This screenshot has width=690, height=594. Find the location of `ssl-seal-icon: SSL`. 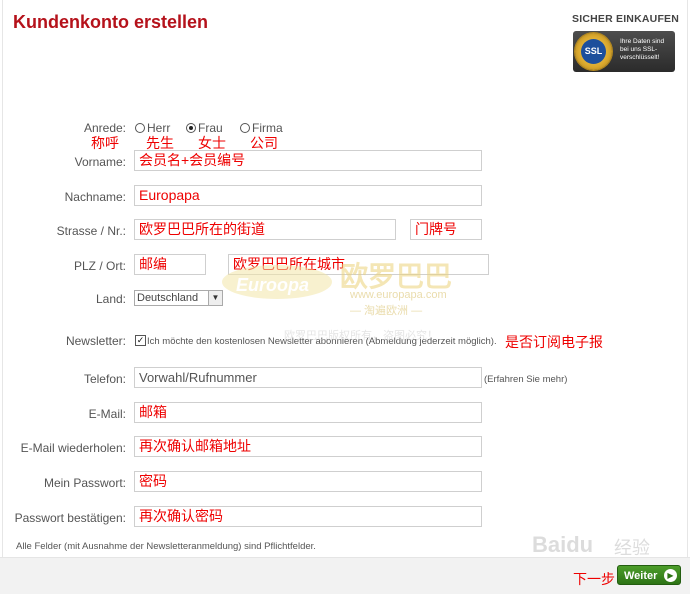

ssl-seal-icon: SSL is located at coordinates (593, 51).